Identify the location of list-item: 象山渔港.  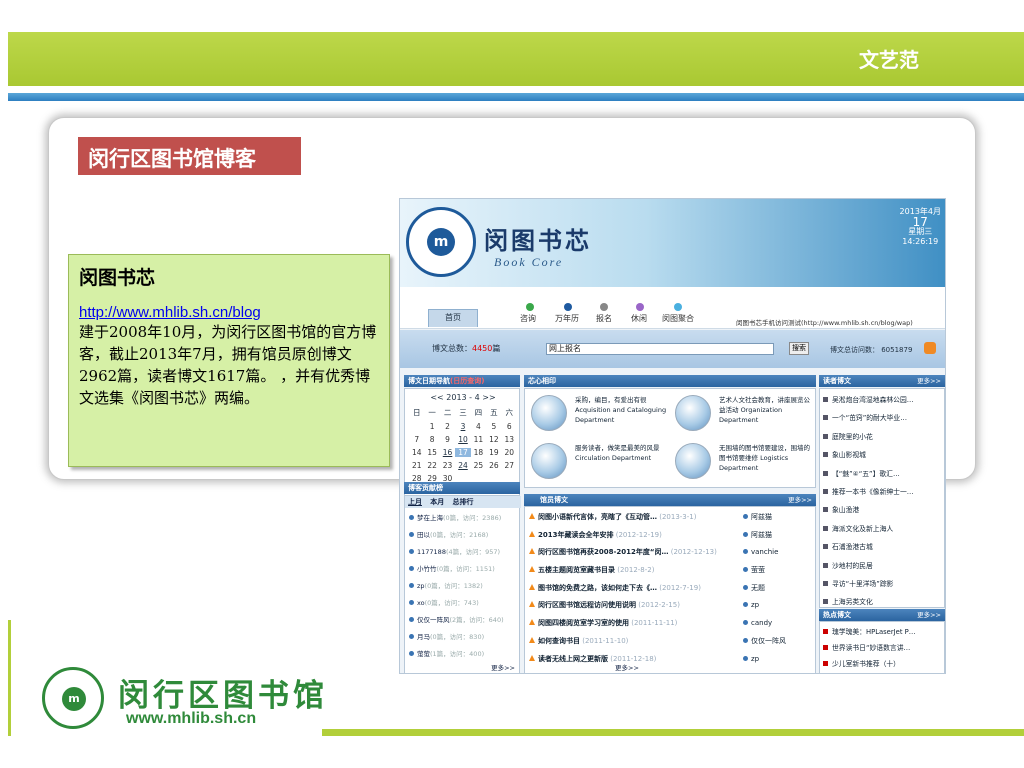
(884, 510).